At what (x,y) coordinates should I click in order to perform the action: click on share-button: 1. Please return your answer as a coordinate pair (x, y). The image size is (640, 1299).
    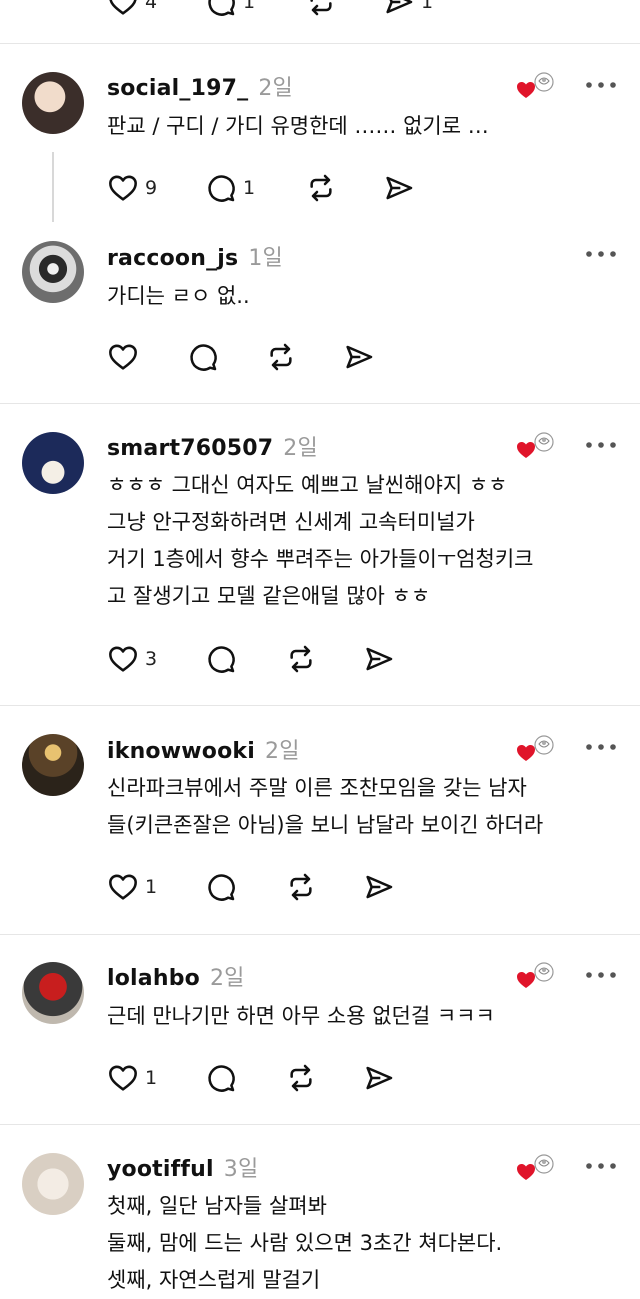
    Looking at the image, I should click on (408, 10).